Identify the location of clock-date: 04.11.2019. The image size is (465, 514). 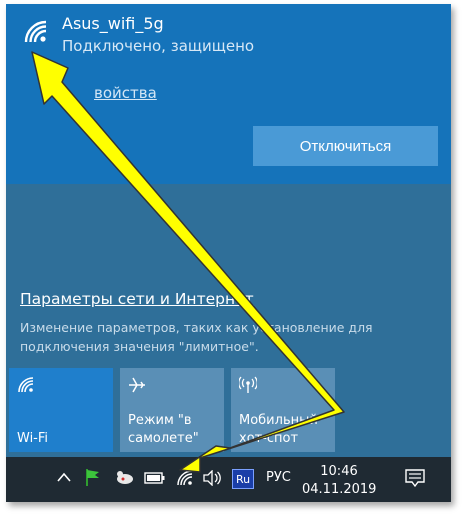
(339, 489).